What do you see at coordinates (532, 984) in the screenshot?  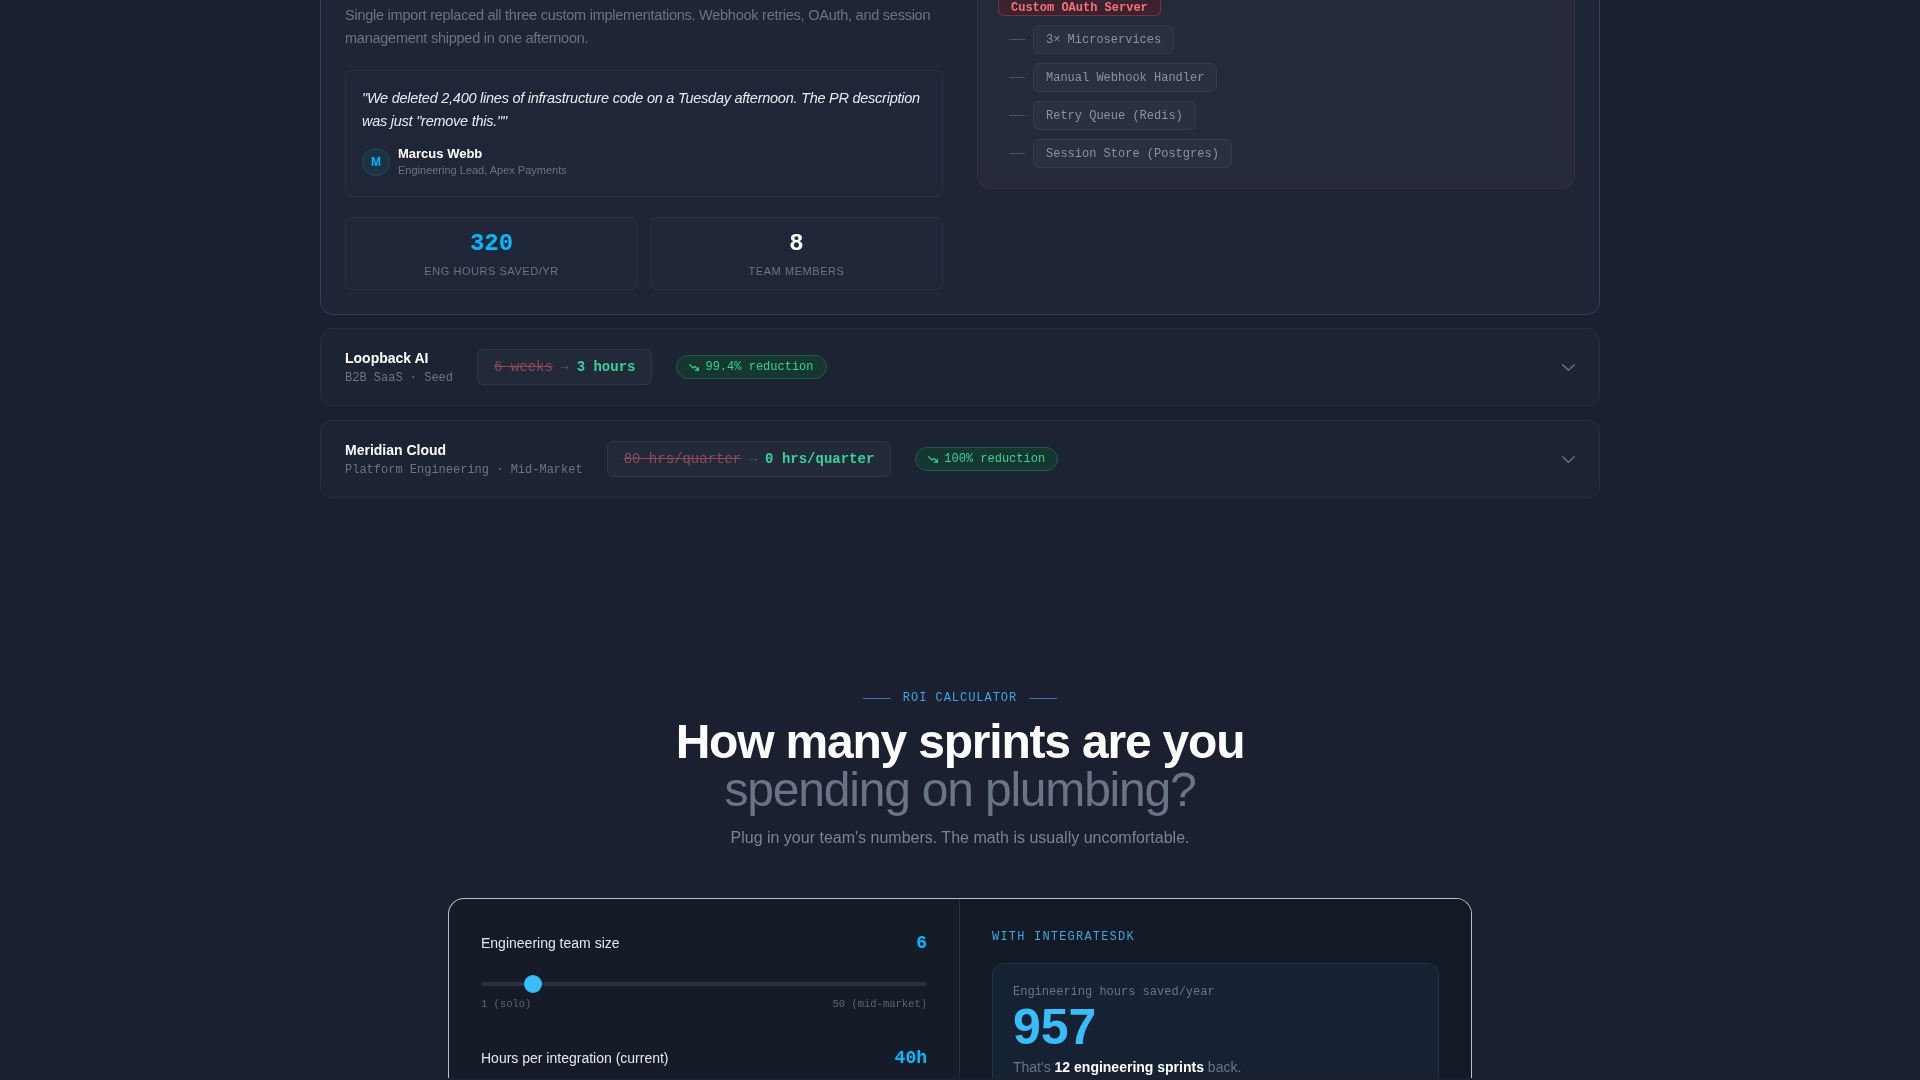 I see `slider-thumb` at bounding box center [532, 984].